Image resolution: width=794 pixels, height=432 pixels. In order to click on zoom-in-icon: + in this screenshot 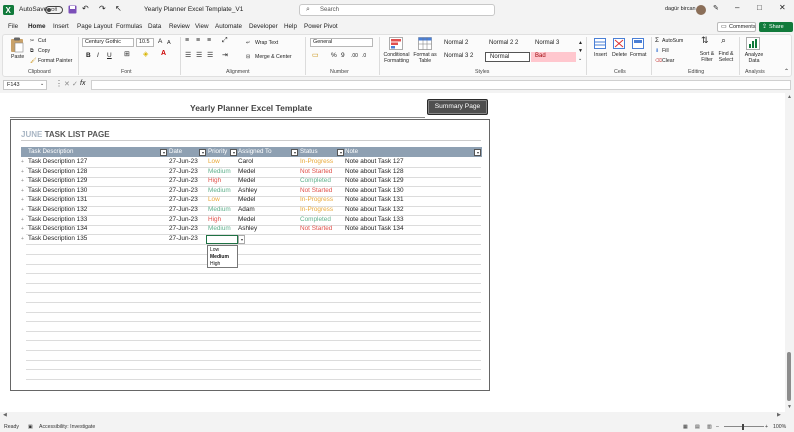, I will do `click(766, 427)`.